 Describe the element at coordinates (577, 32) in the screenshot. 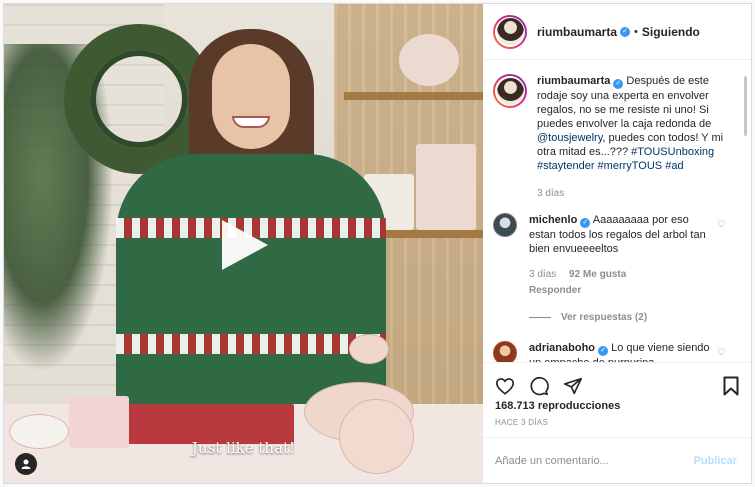

I see `header-username: riumbaumarta` at that location.